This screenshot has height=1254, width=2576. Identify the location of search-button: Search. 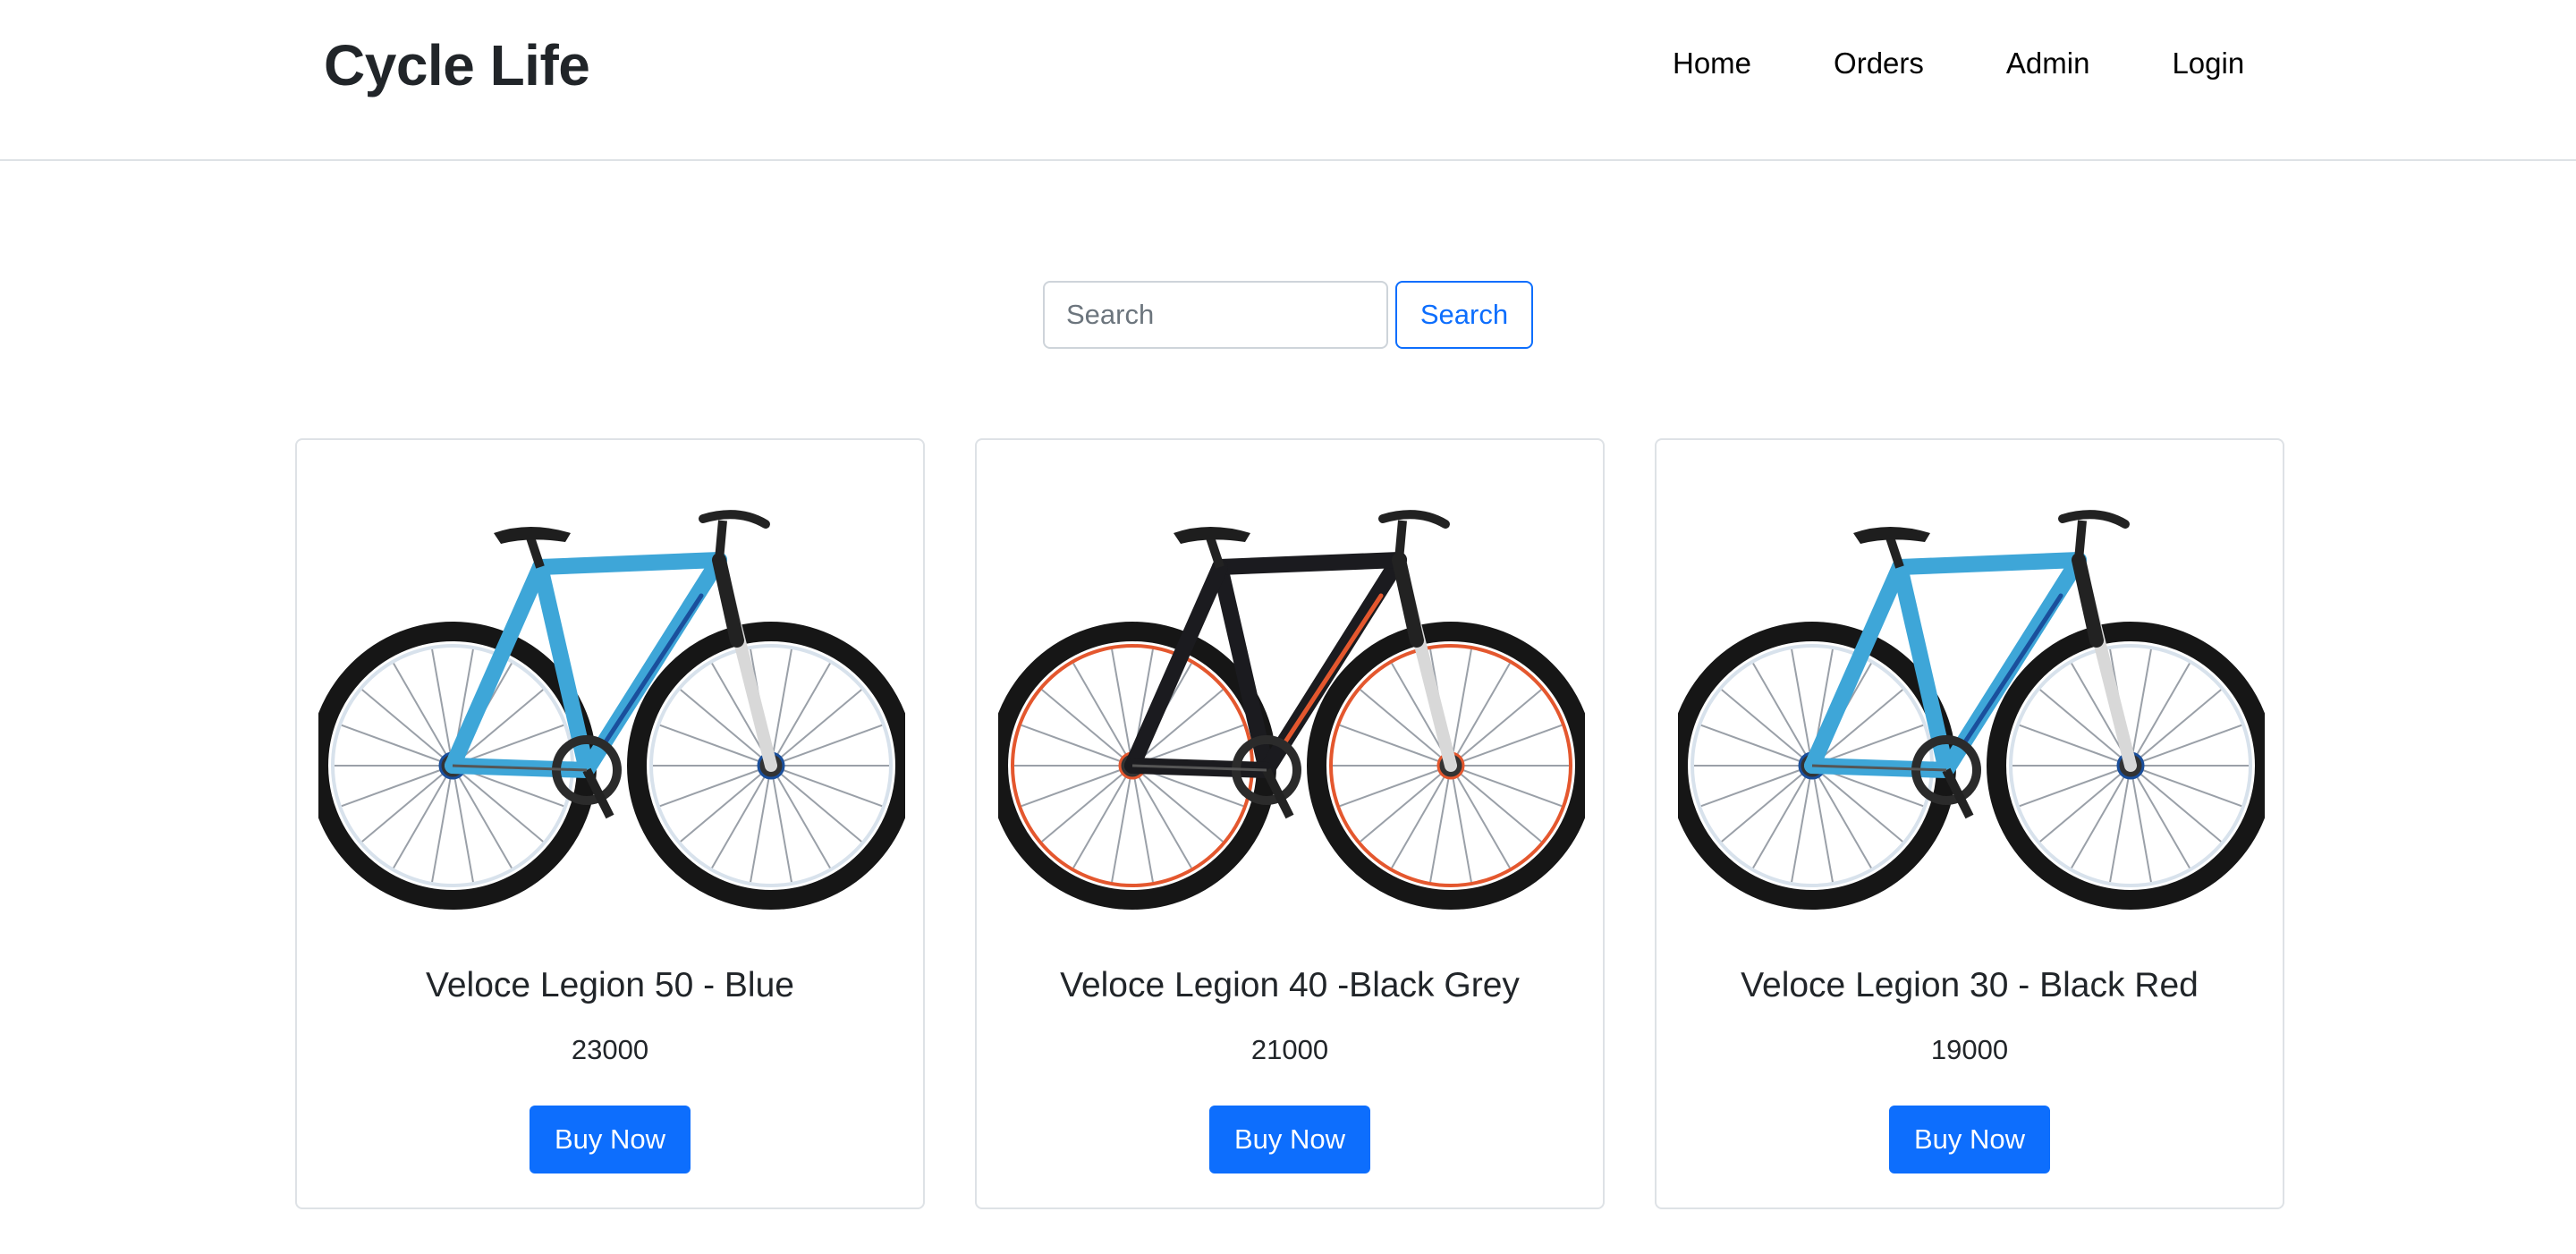
(1464, 315).